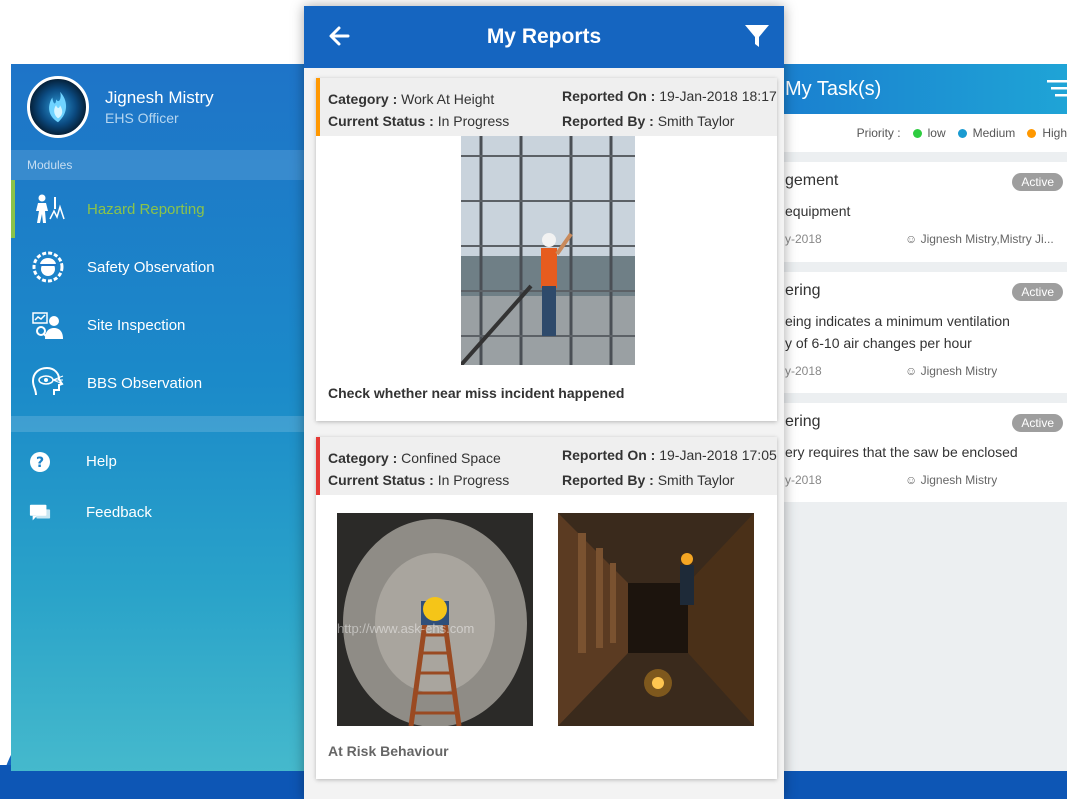 The width and height of the screenshot is (1067, 799). I want to click on task-description: ery requires that the saw be enclosed, so click(901, 452).